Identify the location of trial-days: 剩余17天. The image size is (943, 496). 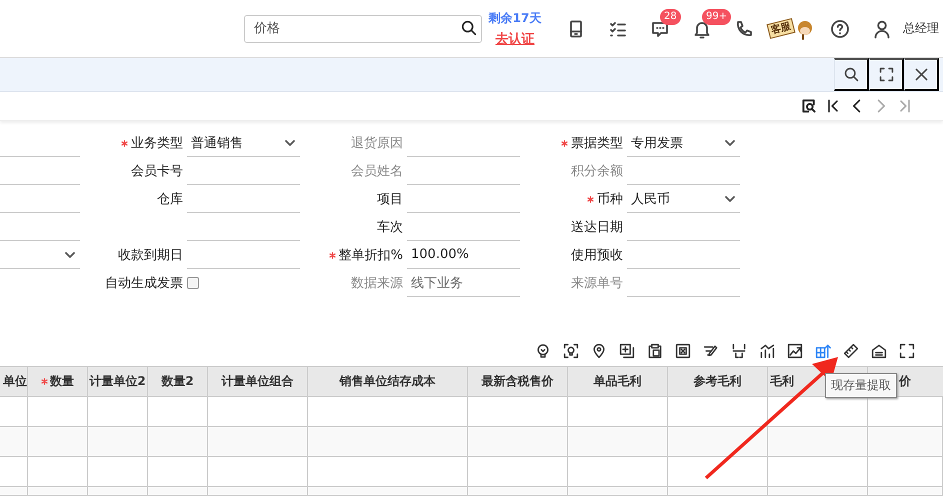
(515, 18).